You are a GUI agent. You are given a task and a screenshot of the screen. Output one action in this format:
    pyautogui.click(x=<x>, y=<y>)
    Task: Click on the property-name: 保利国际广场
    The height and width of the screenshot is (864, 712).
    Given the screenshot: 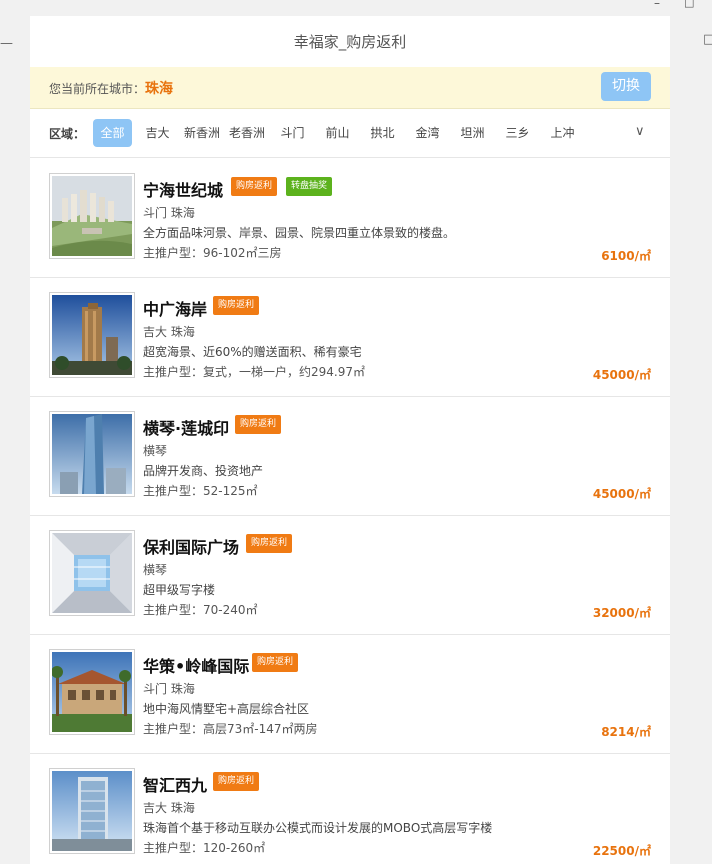 What is the action you would take?
    pyautogui.click(x=191, y=546)
    